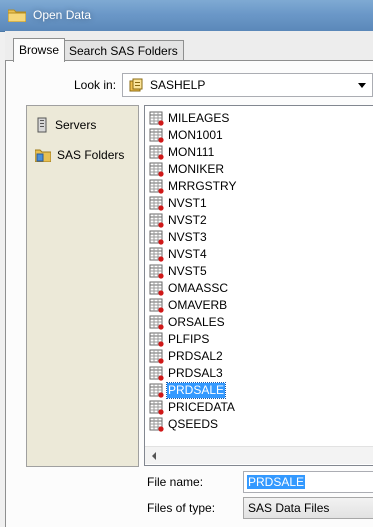  I want to click on file-item: MON111, so click(182, 152).